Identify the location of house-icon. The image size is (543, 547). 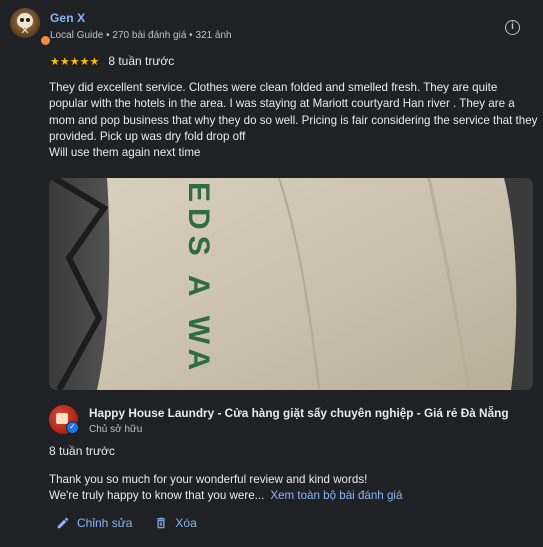
(62, 418).